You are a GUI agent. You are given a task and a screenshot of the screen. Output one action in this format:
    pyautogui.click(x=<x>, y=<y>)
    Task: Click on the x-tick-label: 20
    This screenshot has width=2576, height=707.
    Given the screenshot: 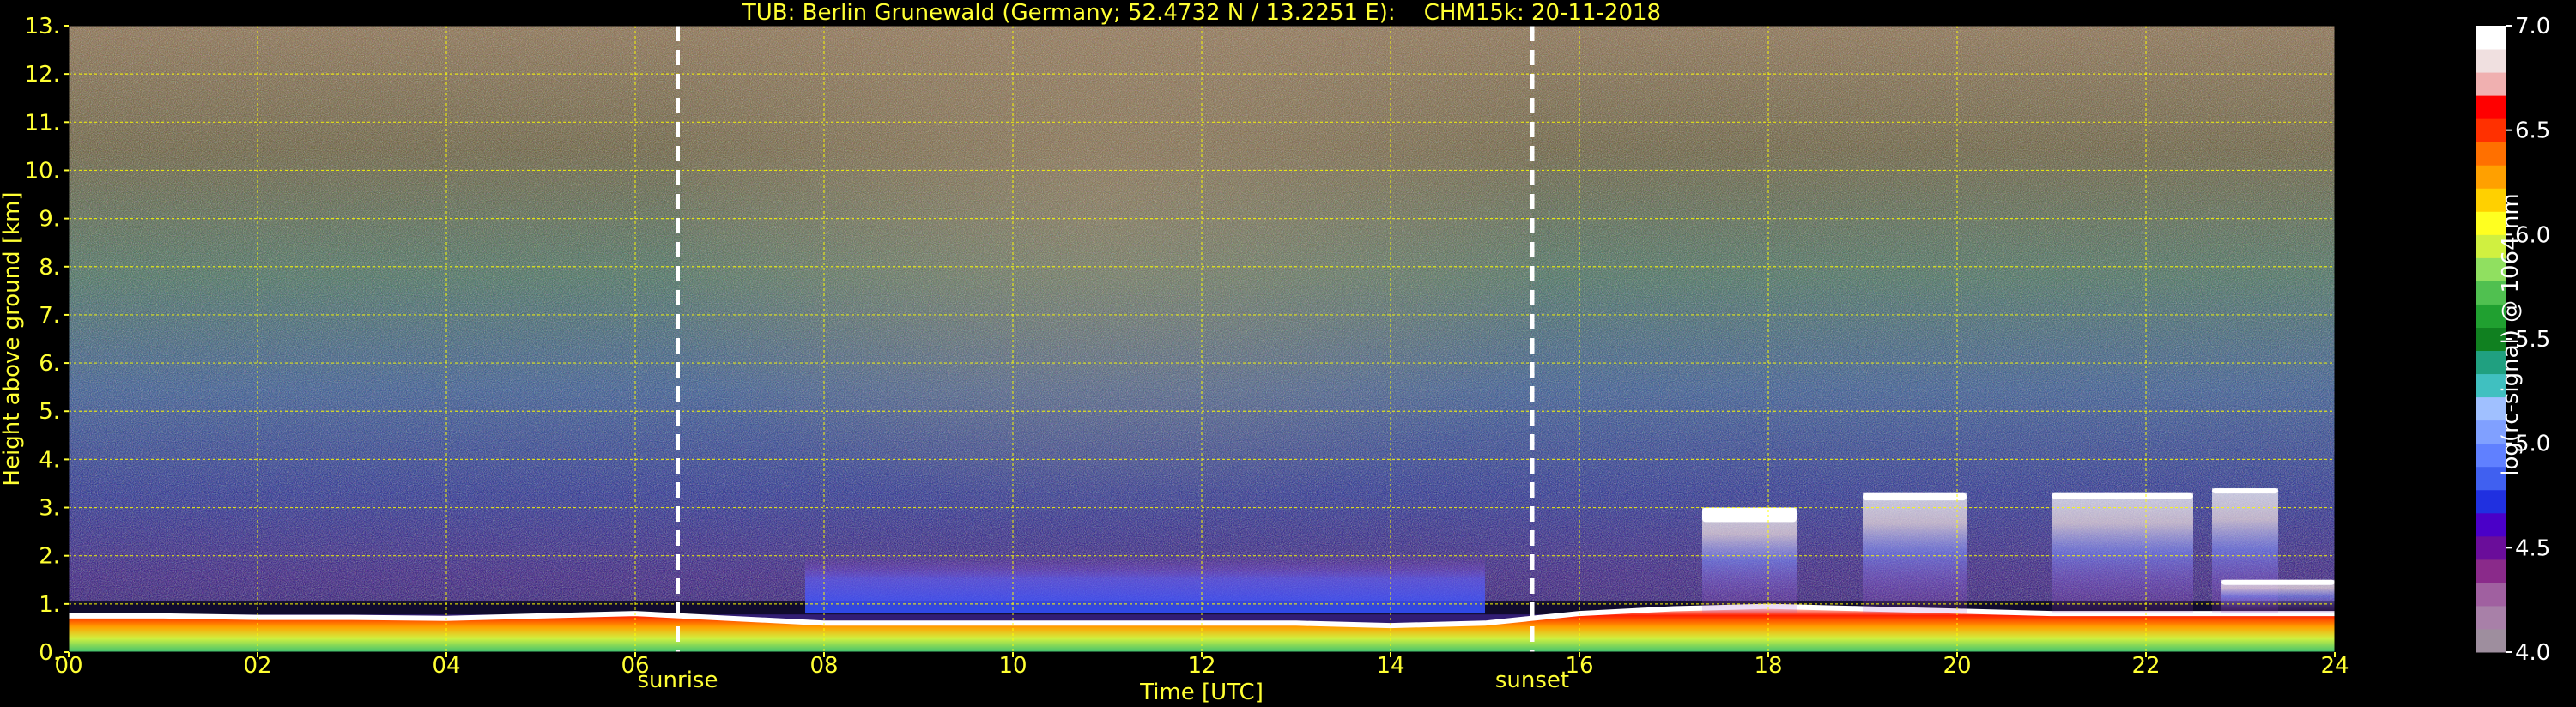 What is the action you would take?
    pyautogui.click(x=1957, y=666)
    